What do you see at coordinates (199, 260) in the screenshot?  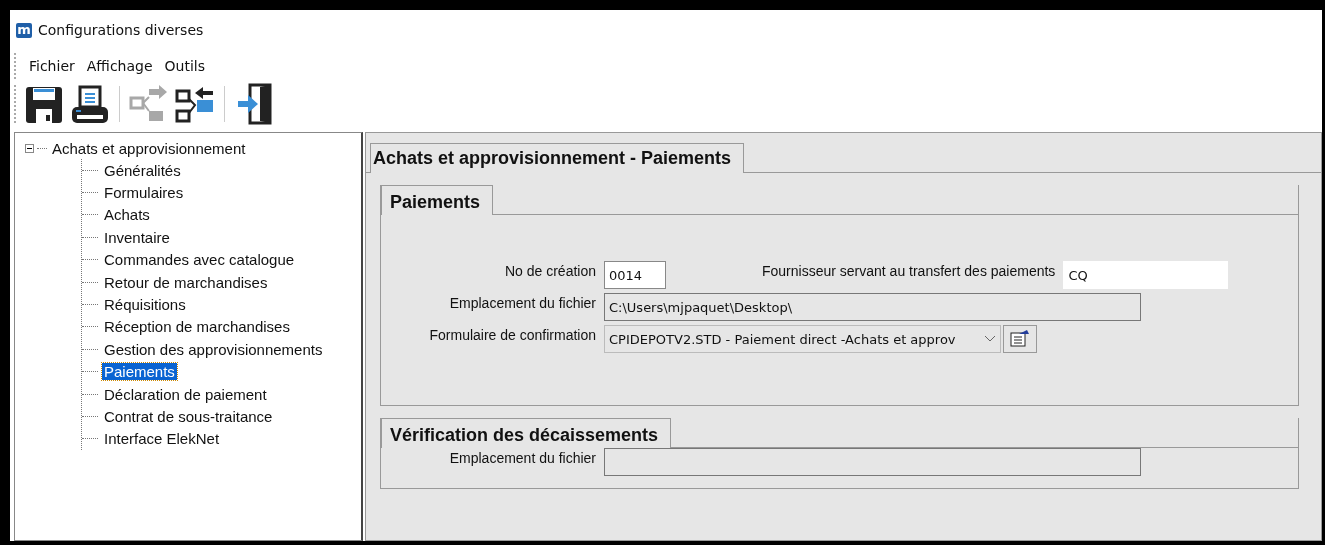 I see `tree-item: Commandes avec catalogue` at bounding box center [199, 260].